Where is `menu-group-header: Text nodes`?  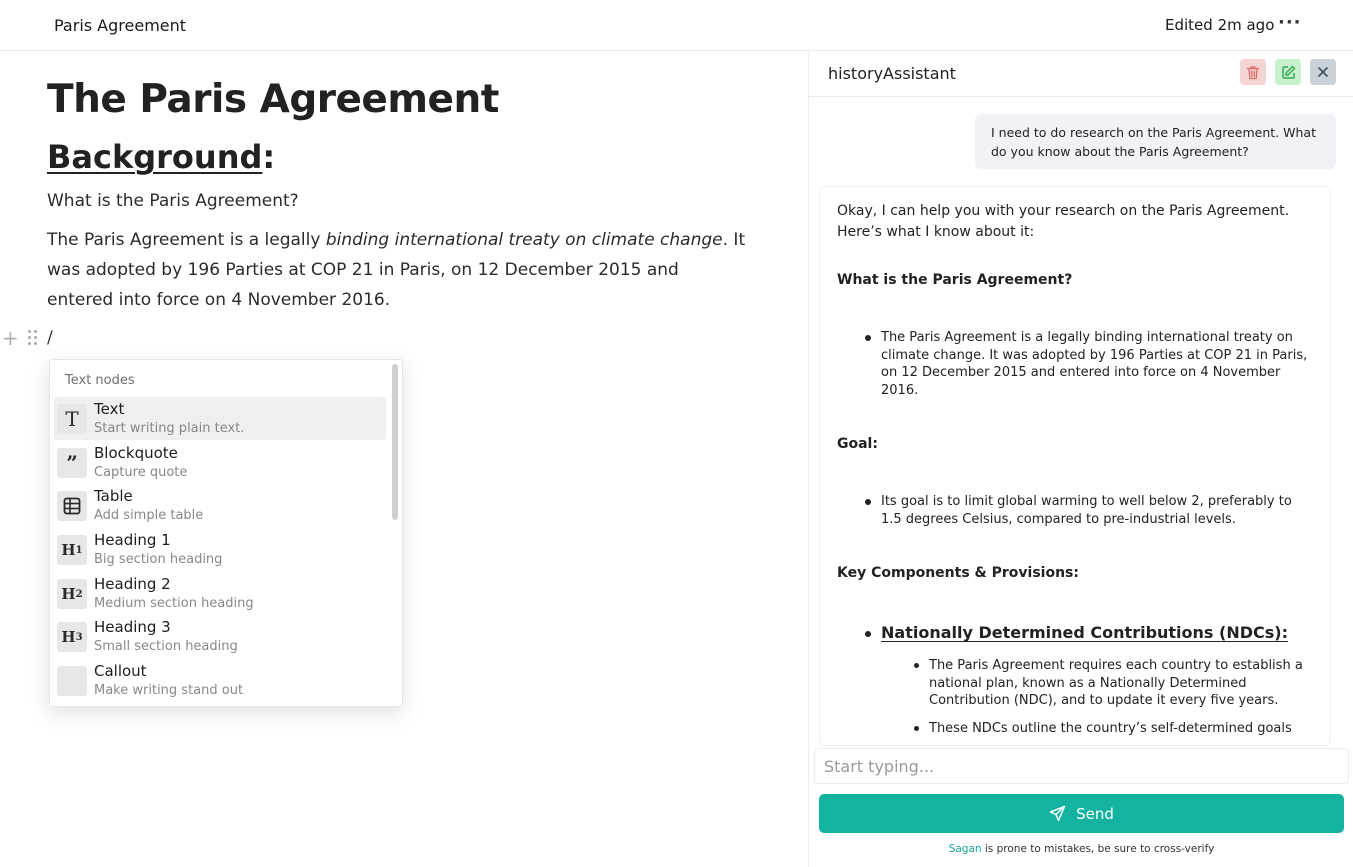 menu-group-header: Text nodes is located at coordinates (100, 380).